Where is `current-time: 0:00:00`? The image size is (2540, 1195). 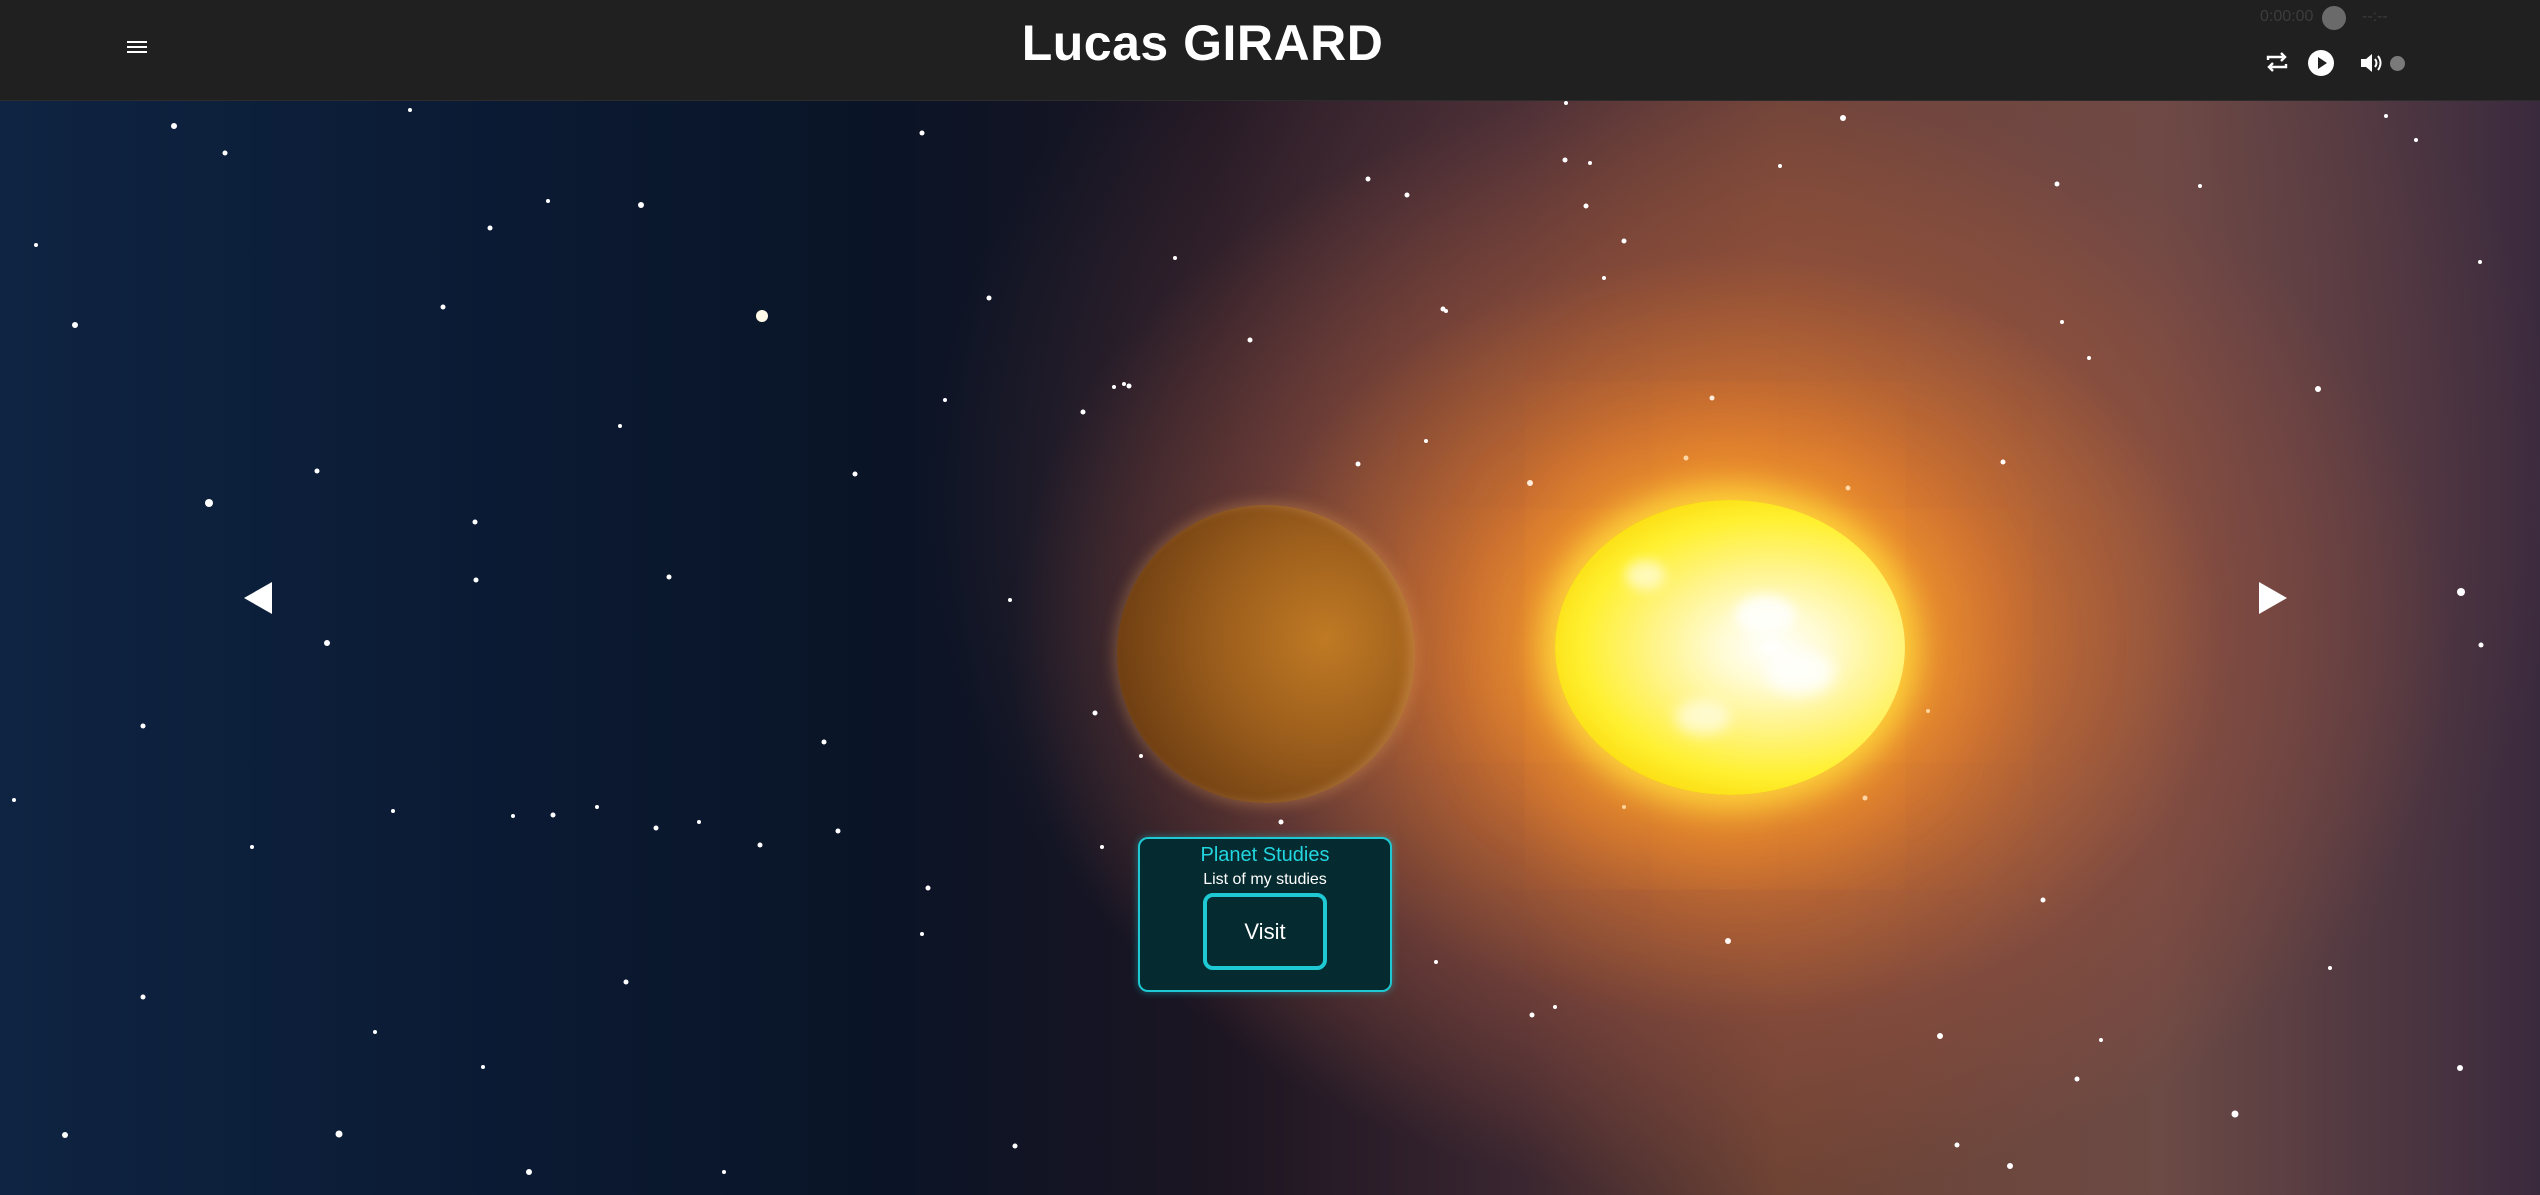
current-time: 0:00:00 is located at coordinates (2287, 16).